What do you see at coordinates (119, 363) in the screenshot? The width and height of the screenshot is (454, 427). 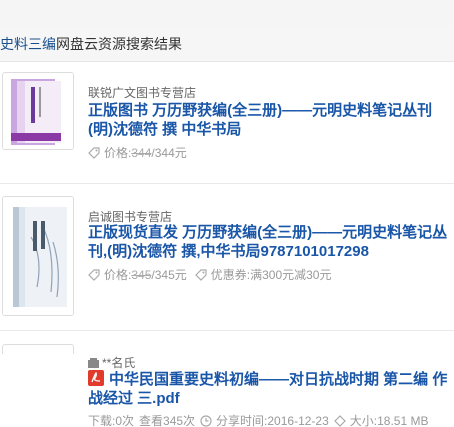 I see `uploader-name: **名氏` at bounding box center [119, 363].